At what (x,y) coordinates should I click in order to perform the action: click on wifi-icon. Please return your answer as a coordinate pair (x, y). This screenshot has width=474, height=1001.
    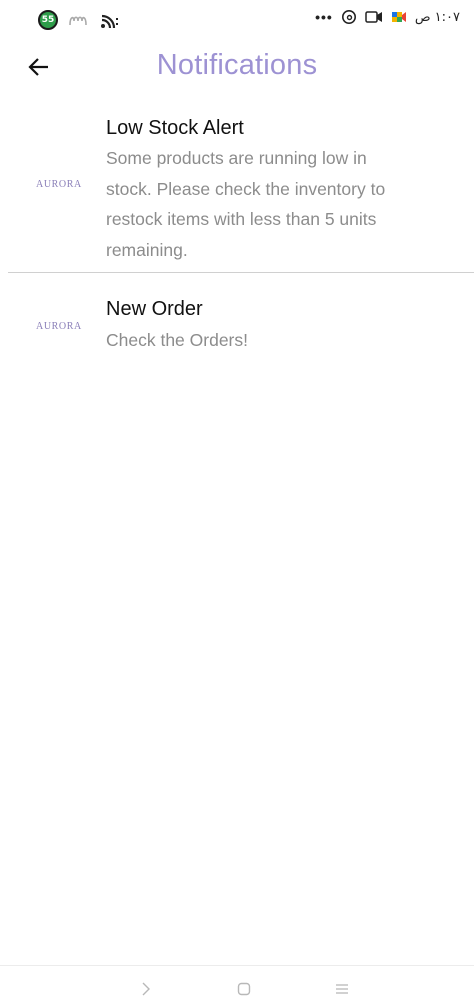
    Looking at the image, I should click on (111, 20).